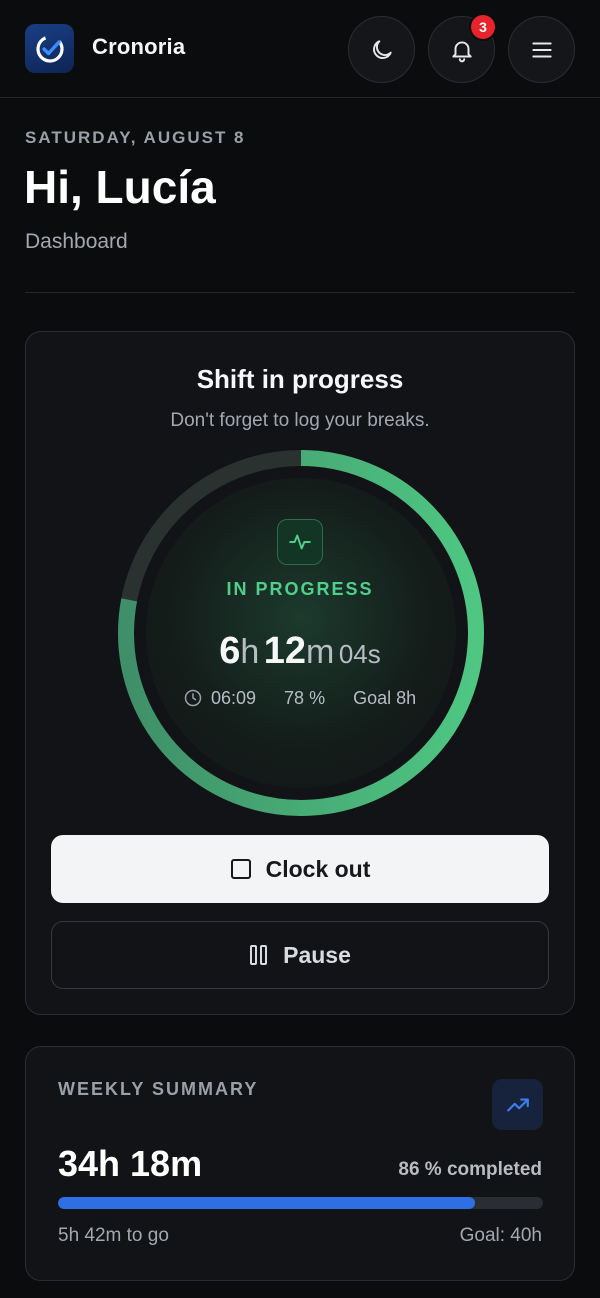  Describe the element at coordinates (120, 187) in the screenshot. I see `page-title: Hi, Lucía` at that location.